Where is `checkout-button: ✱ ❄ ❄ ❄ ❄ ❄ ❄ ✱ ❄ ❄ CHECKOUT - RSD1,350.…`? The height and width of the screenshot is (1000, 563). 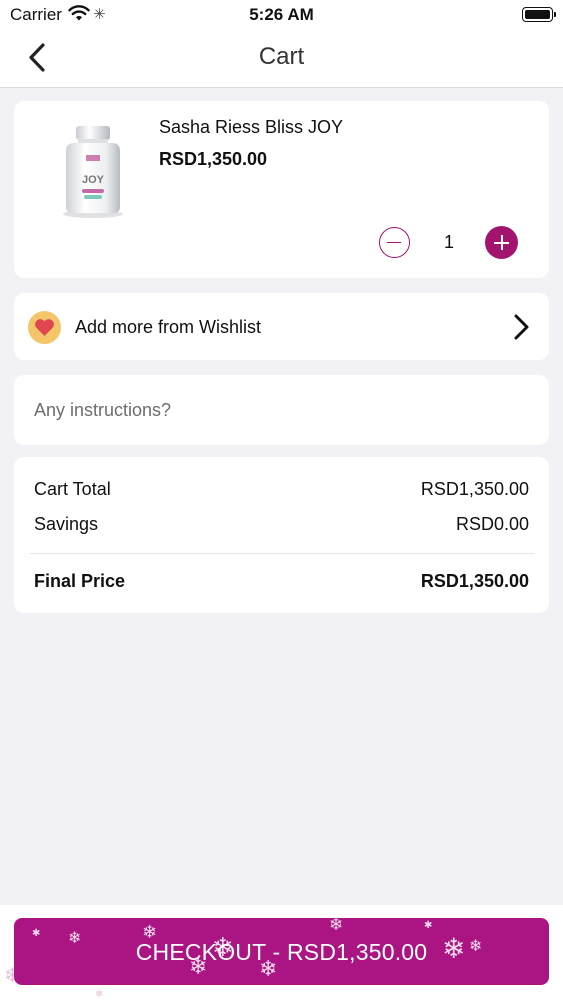 checkout-button: ✱ ❄ ❄ ❄ ❄ ❄ ❄ ✱ ❄ ❄ CHECKOUT - RSD1,350.… is located at coordinates (281, 951).